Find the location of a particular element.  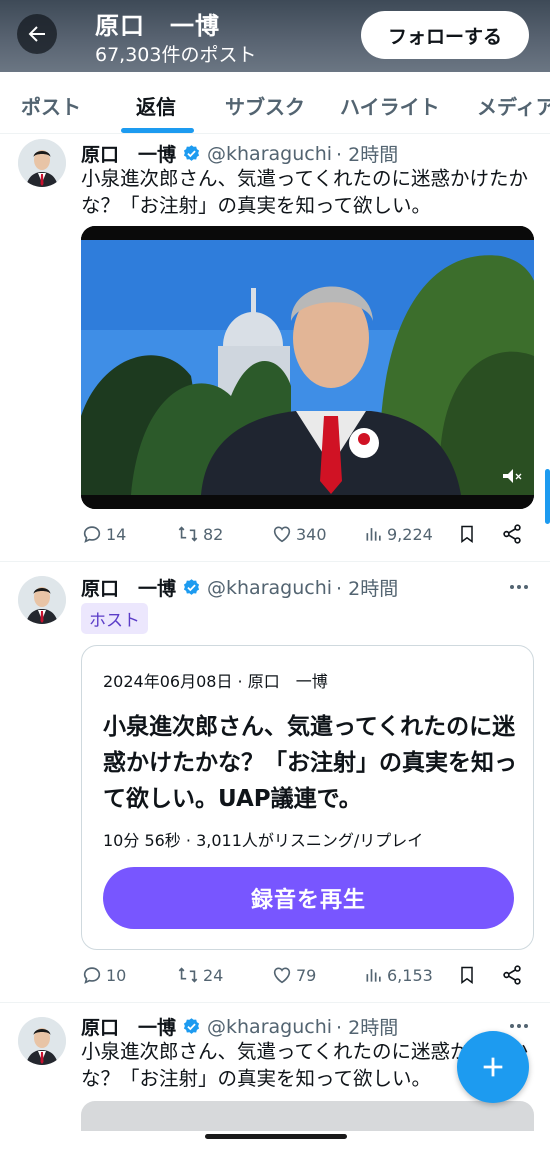

tab-replies: 返信 is located at coordinates (156, 105).